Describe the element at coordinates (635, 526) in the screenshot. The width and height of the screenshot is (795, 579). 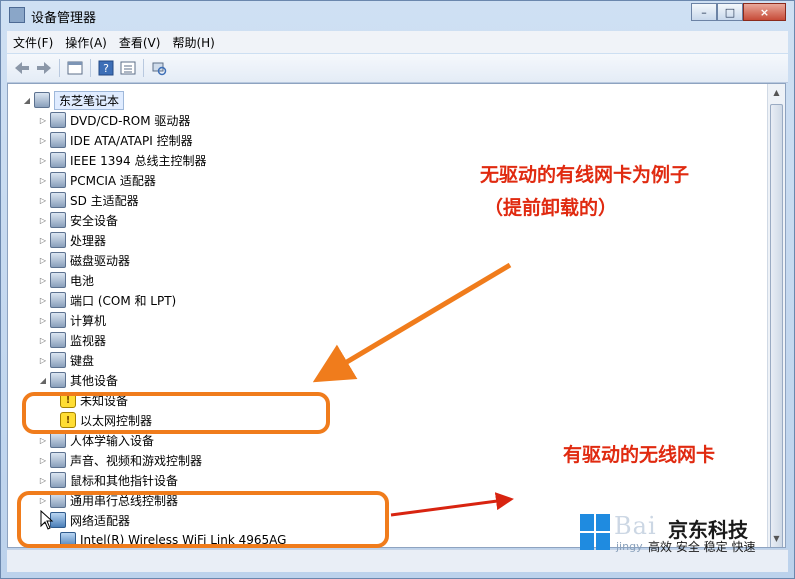
I see `watermark-brand: Bai` at that location.